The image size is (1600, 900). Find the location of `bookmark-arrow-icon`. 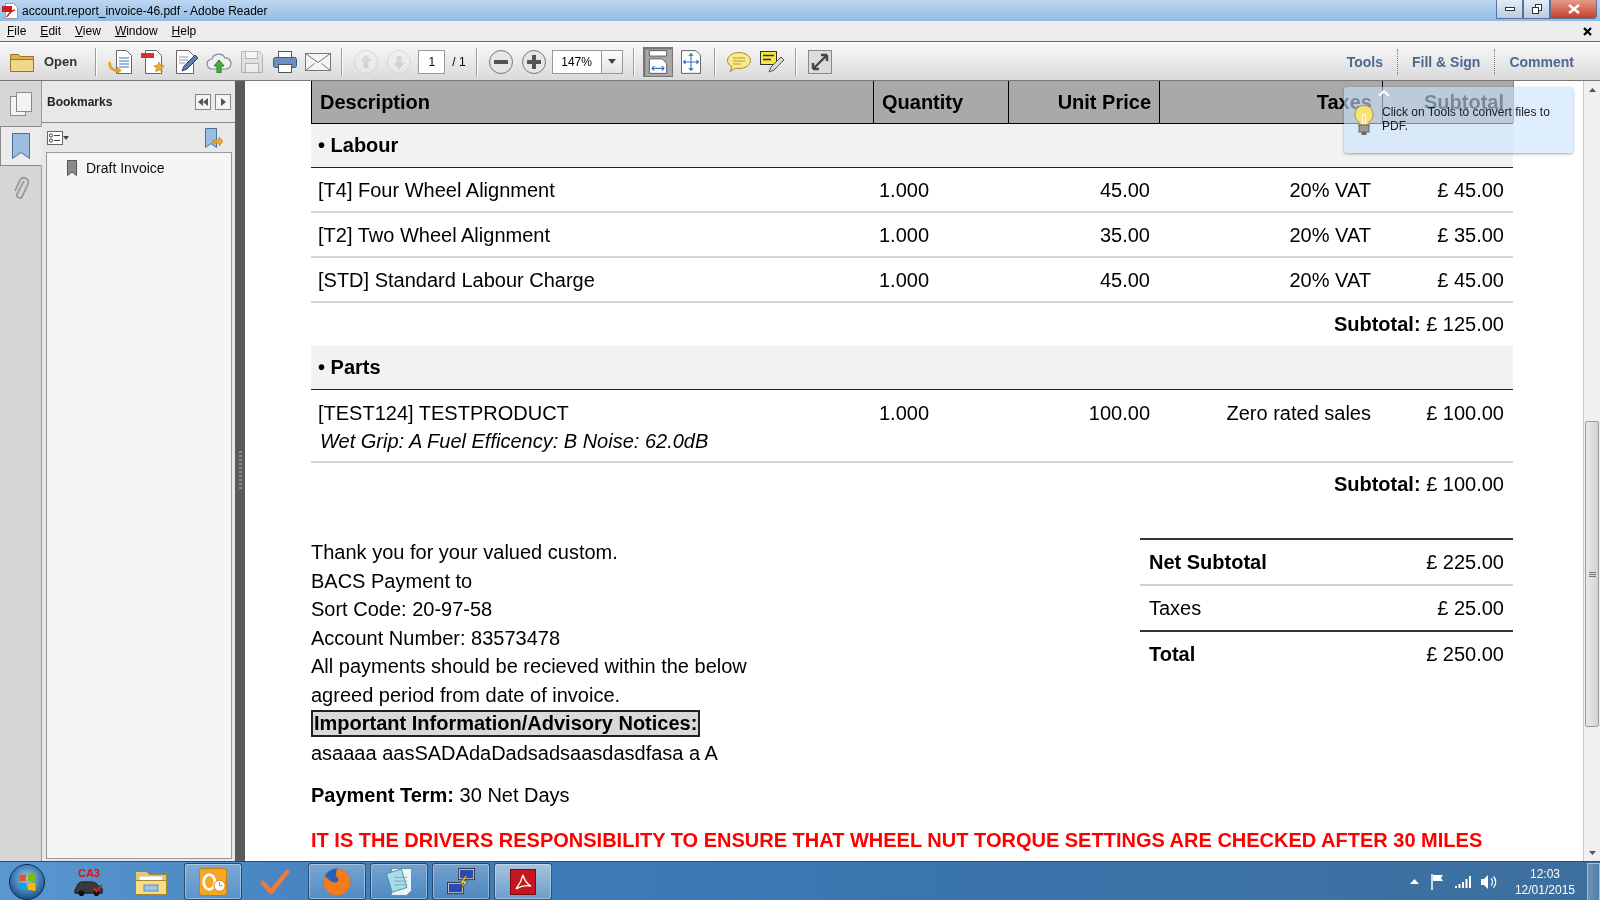

bookmark-arrow-icon is located at coordinates (214, 137).